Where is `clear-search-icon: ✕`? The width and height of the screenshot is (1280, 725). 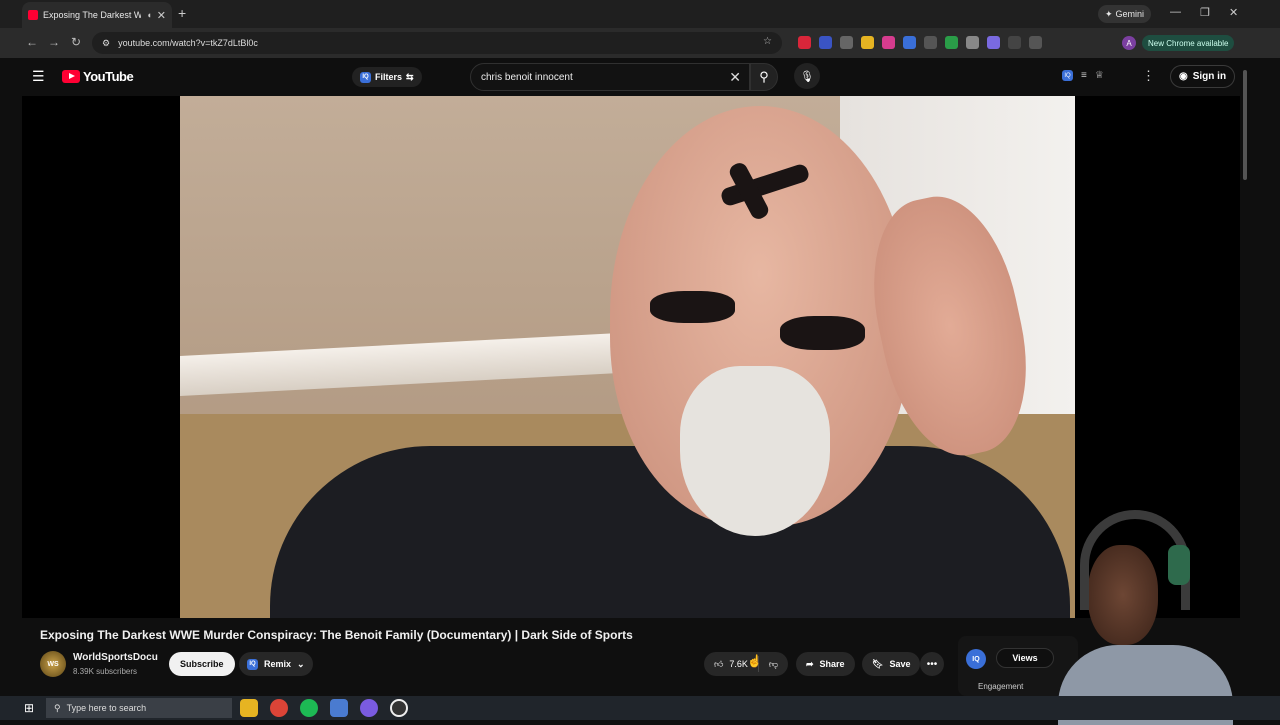
clear-search-icon: ✕ is located at coordinates (735, 77).